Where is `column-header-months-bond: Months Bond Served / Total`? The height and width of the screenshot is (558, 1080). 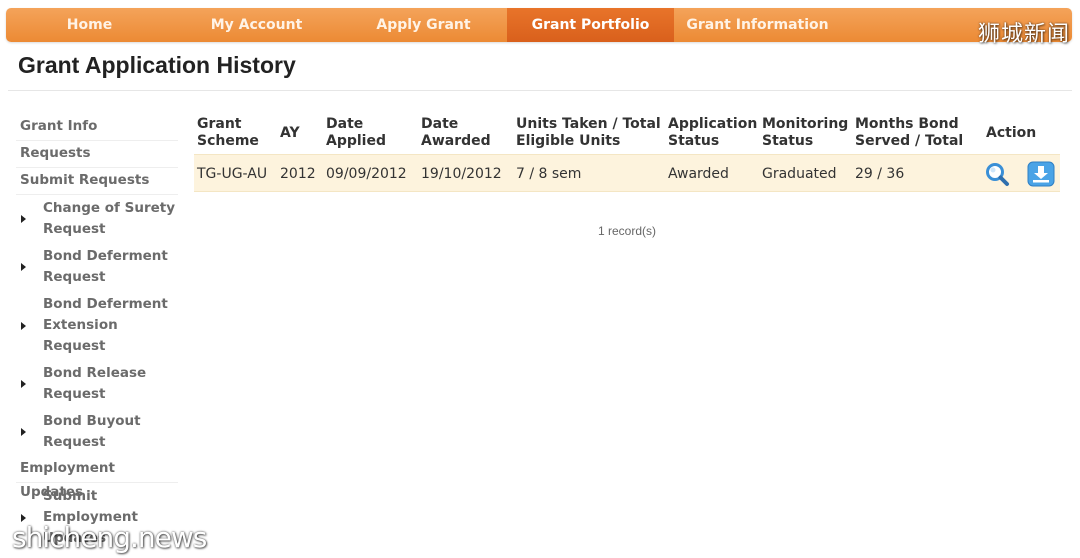
column-header-months-bond: Months Bond Served / Total is located at coordinates (909, 132).